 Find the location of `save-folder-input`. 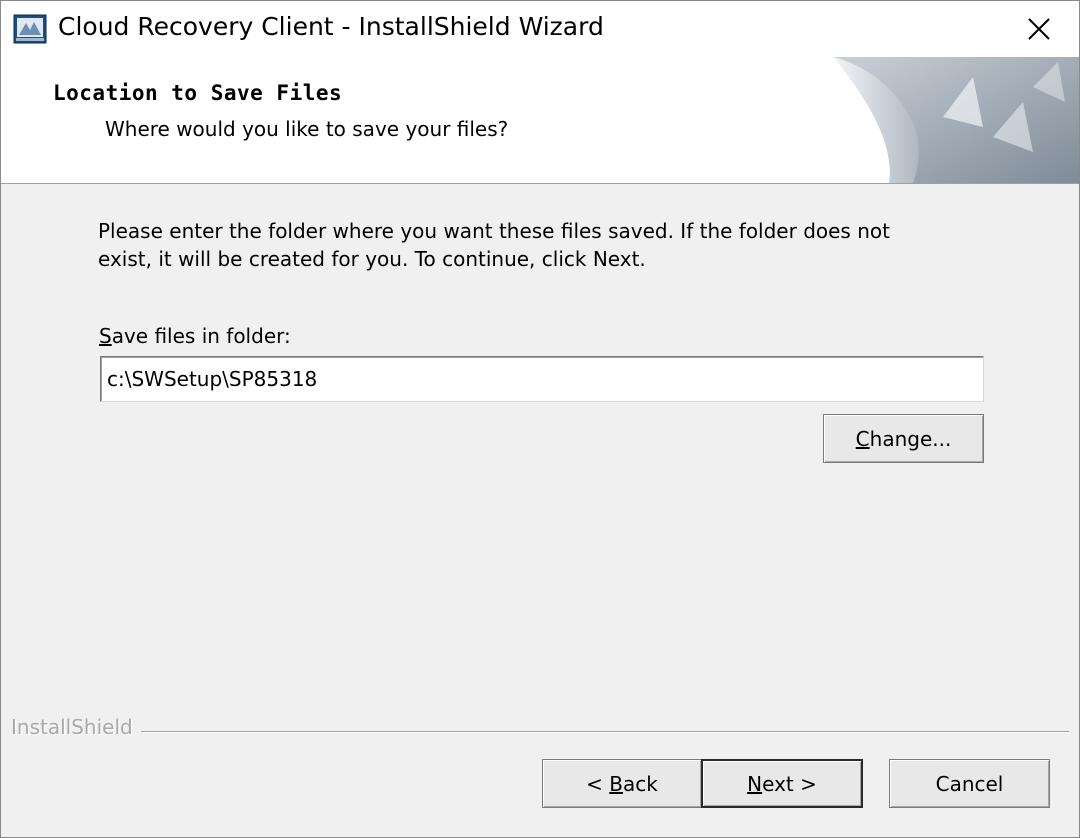

save-folder-input is located at coordinates (542, 379).